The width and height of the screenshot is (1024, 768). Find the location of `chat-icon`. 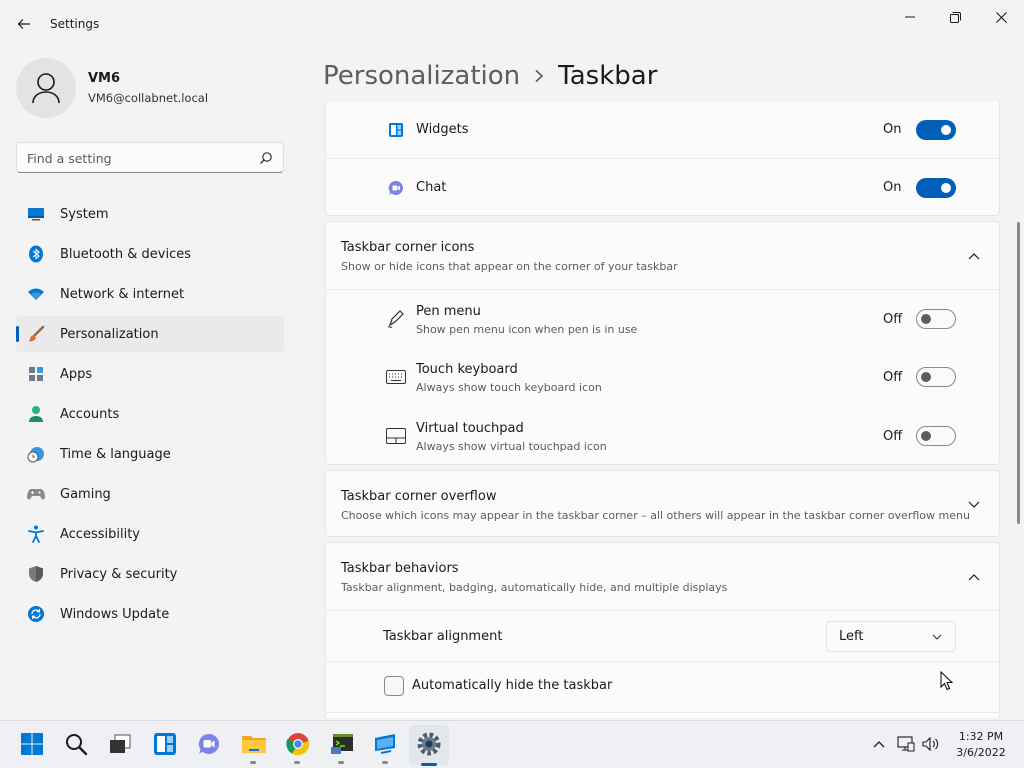

chat-icon is located at coordinates (396, 188).